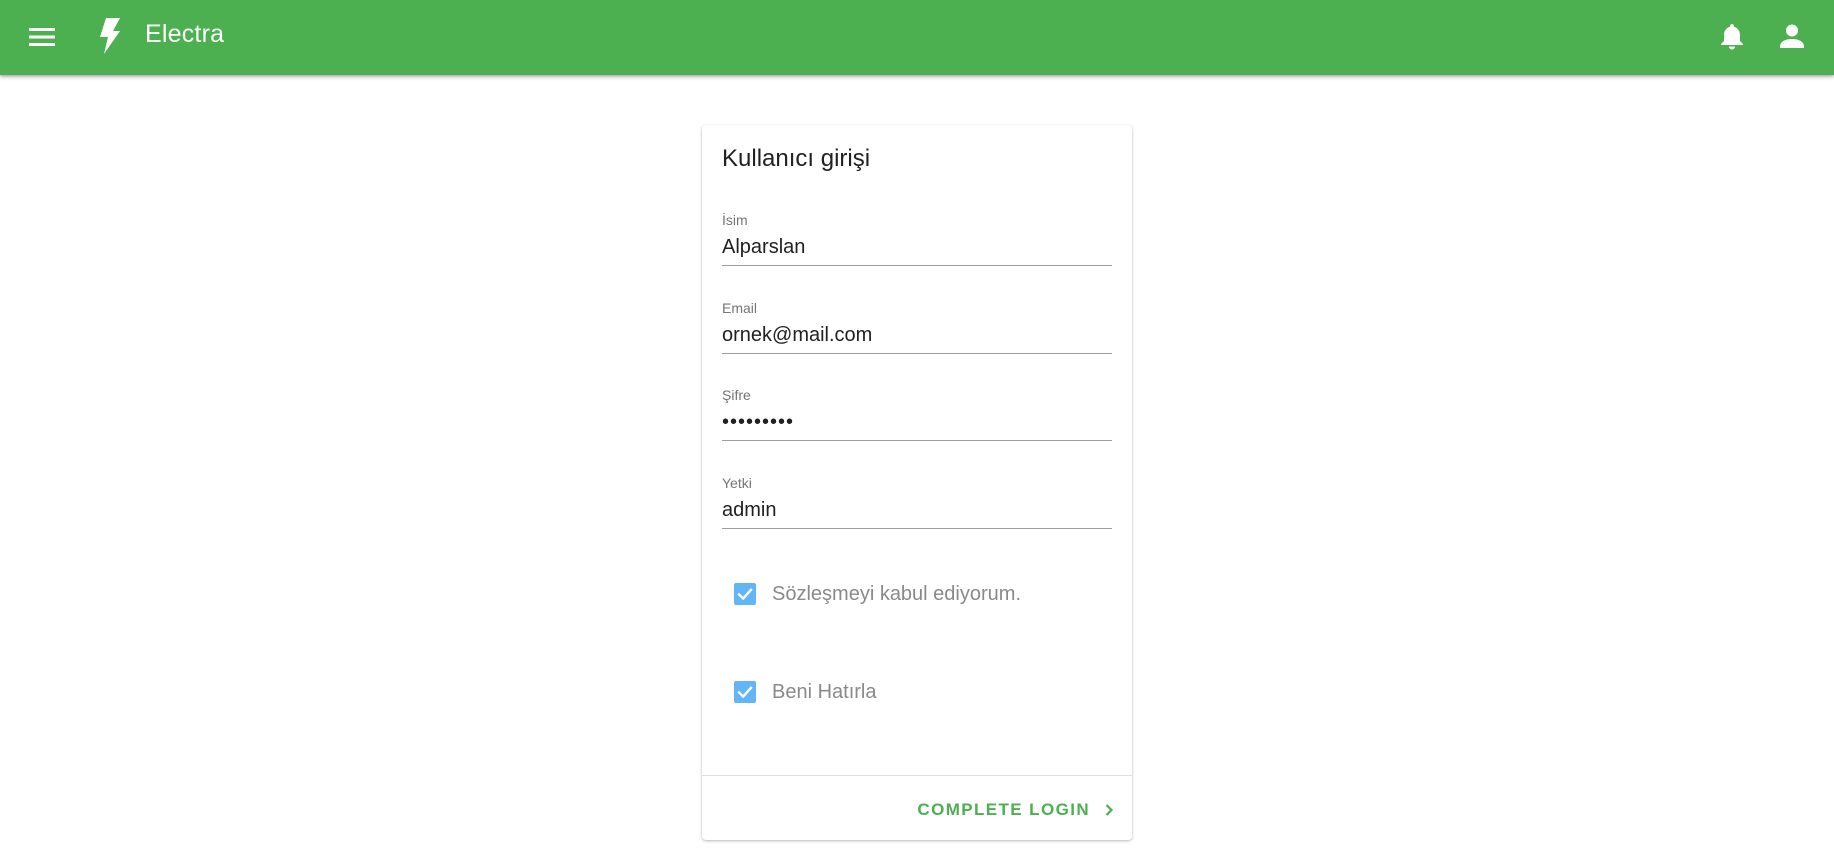 The height and width of the screenshot is (867, 1834). I want to click on complete-login-button: COMPLETE LOGIN, so click(1015, 810).